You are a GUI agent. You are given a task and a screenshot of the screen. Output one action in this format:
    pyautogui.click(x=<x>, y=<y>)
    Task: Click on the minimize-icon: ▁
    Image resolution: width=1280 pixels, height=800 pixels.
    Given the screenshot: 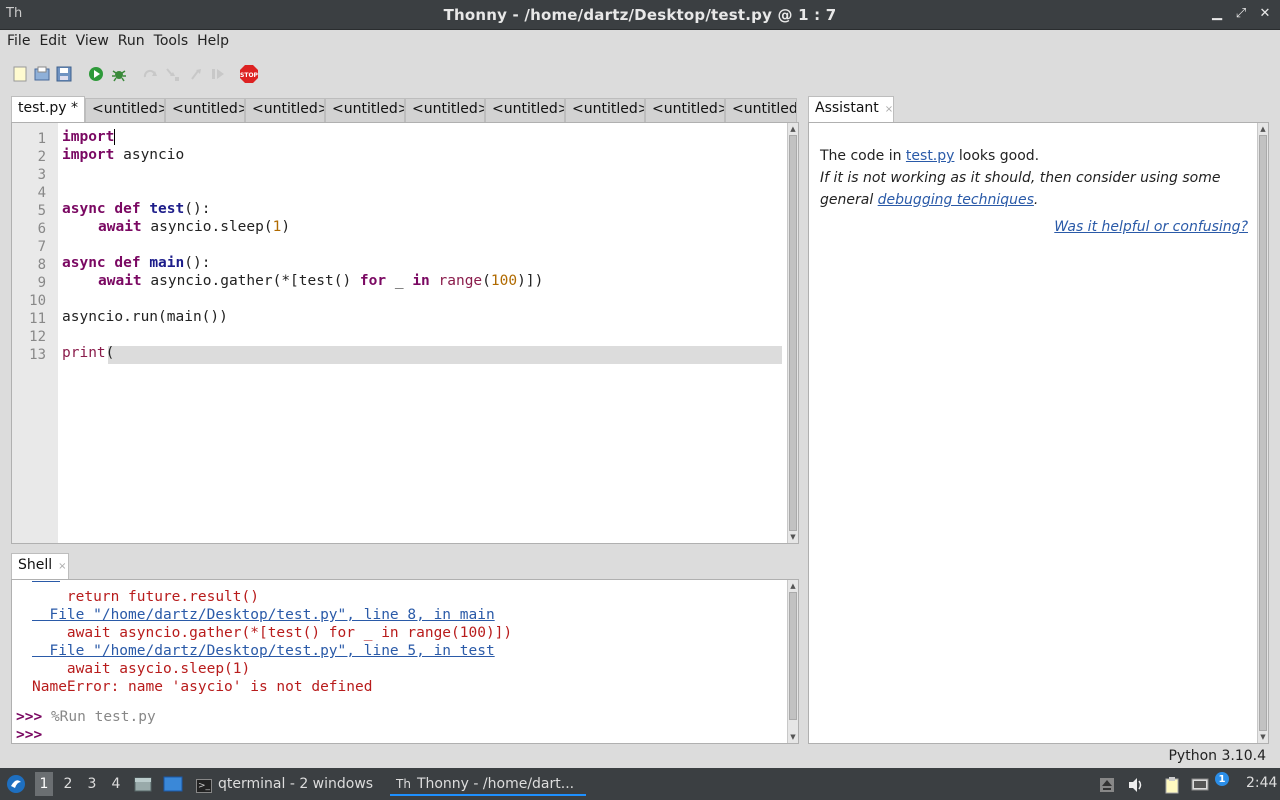 What is the action you would take?
    pyautogui.click(x=1217, y=13)
    